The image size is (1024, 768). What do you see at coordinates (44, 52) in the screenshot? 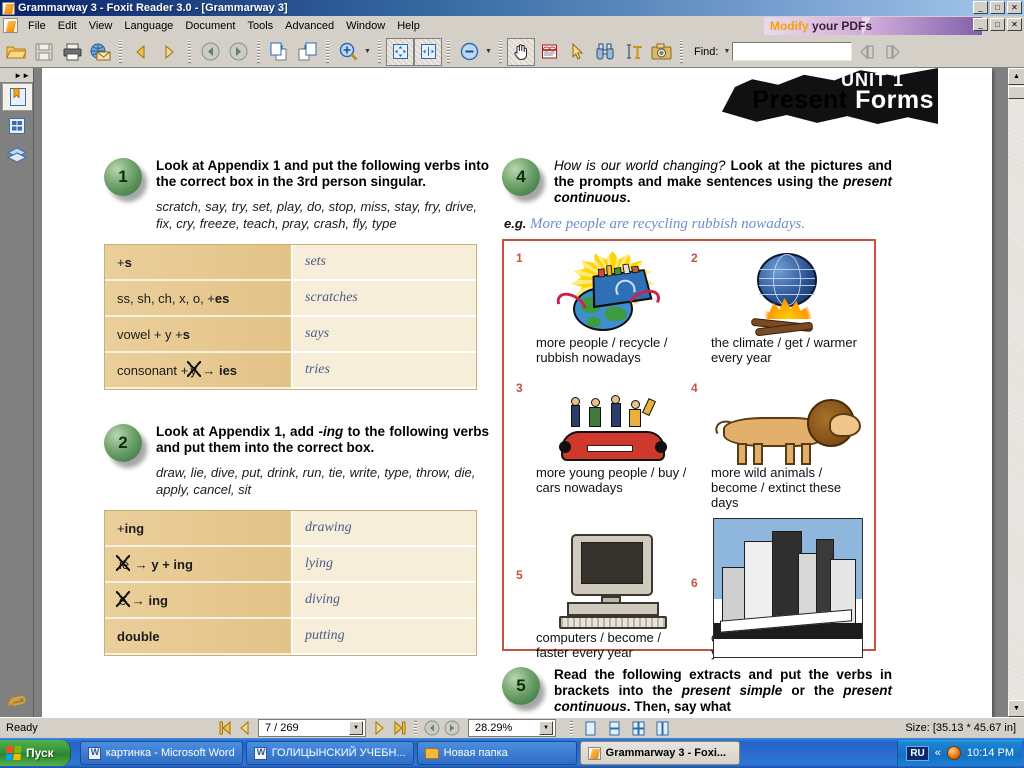
I see `save-icon` at bounding box center [44, 52].